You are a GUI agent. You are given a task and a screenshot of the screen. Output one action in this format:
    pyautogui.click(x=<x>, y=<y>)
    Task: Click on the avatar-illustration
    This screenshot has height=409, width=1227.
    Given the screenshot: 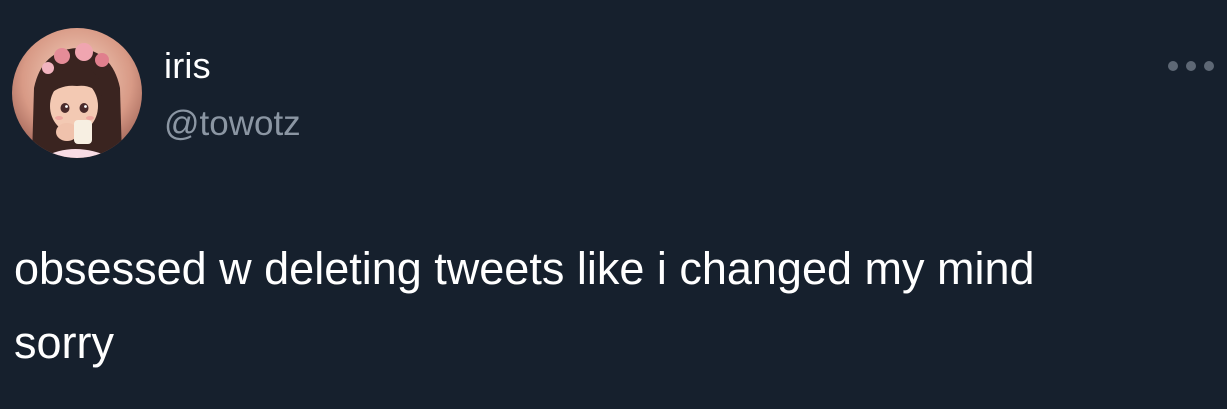 What is the action you would take?
    pyautogui.click(x=77, y=93)
    